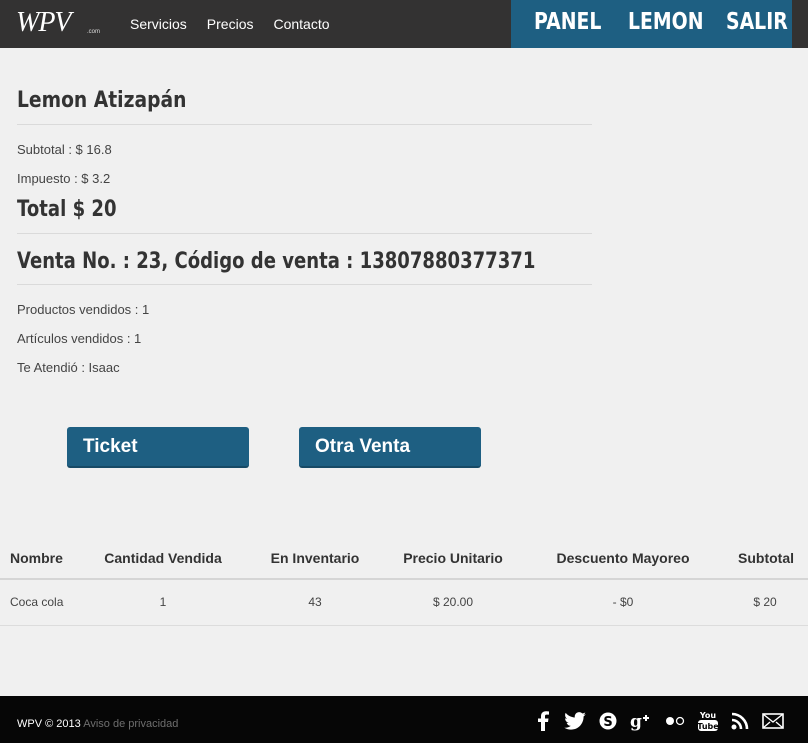  What do you see at coordinates (315, 602) in the screenshot?
I see `cell-inventario: 43` at bounding box center [315, 602].